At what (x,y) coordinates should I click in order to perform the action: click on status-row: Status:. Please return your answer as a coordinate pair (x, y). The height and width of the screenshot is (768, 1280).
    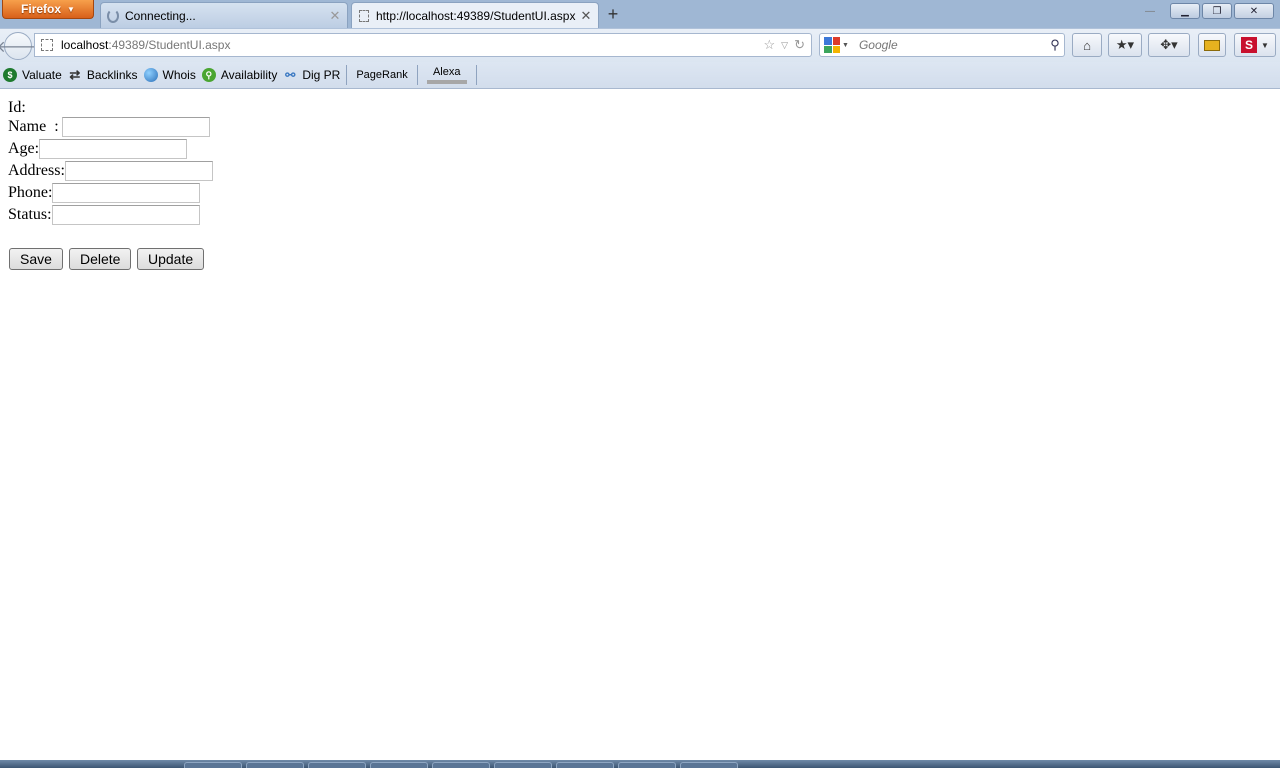
    Looking at the image, I should click on (104, 215).